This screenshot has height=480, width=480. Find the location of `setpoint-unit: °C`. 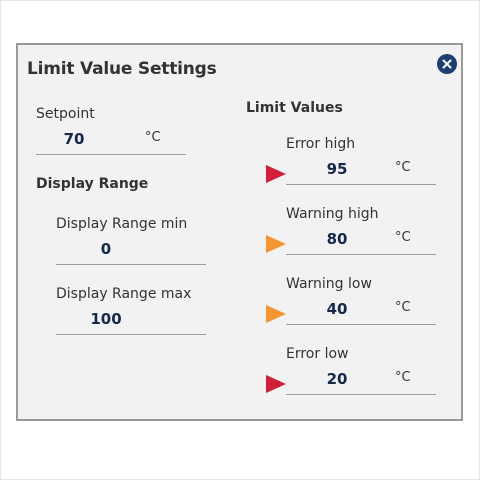

setpoint-unit: °C is located at coordinates (153, 137).